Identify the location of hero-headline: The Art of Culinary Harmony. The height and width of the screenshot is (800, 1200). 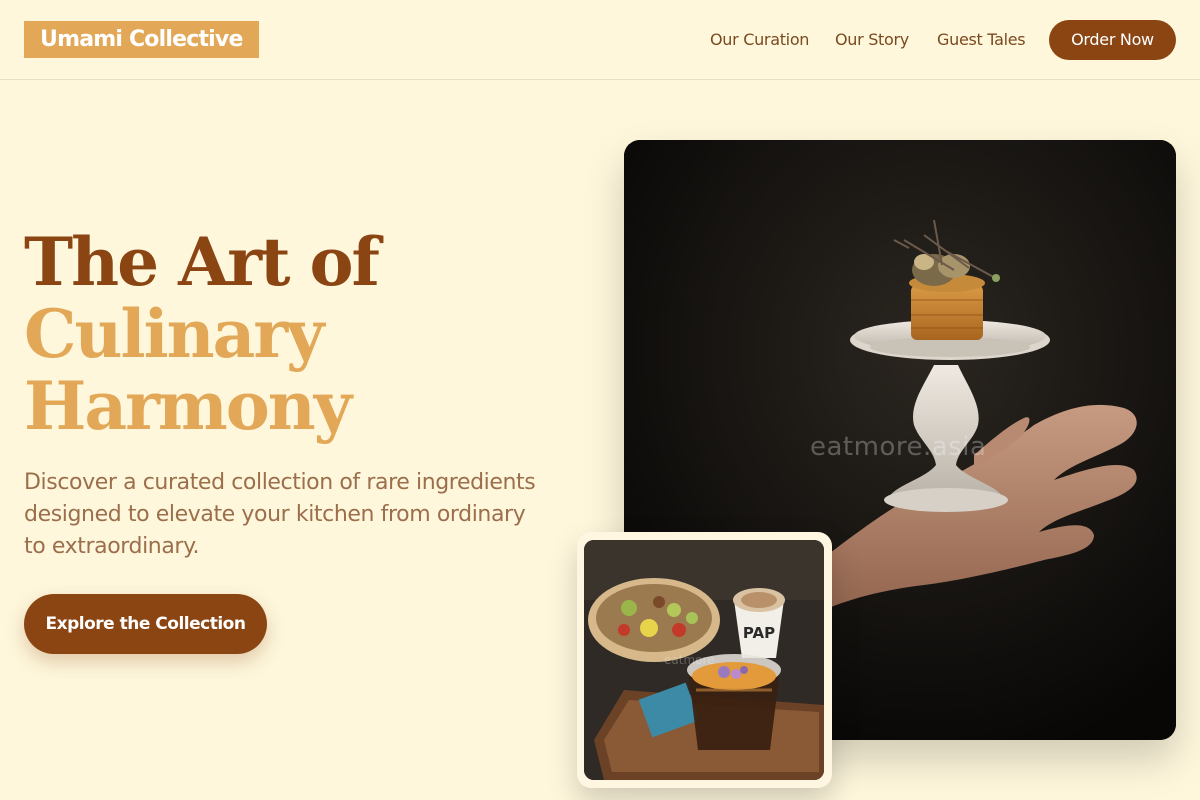
(202, 334).